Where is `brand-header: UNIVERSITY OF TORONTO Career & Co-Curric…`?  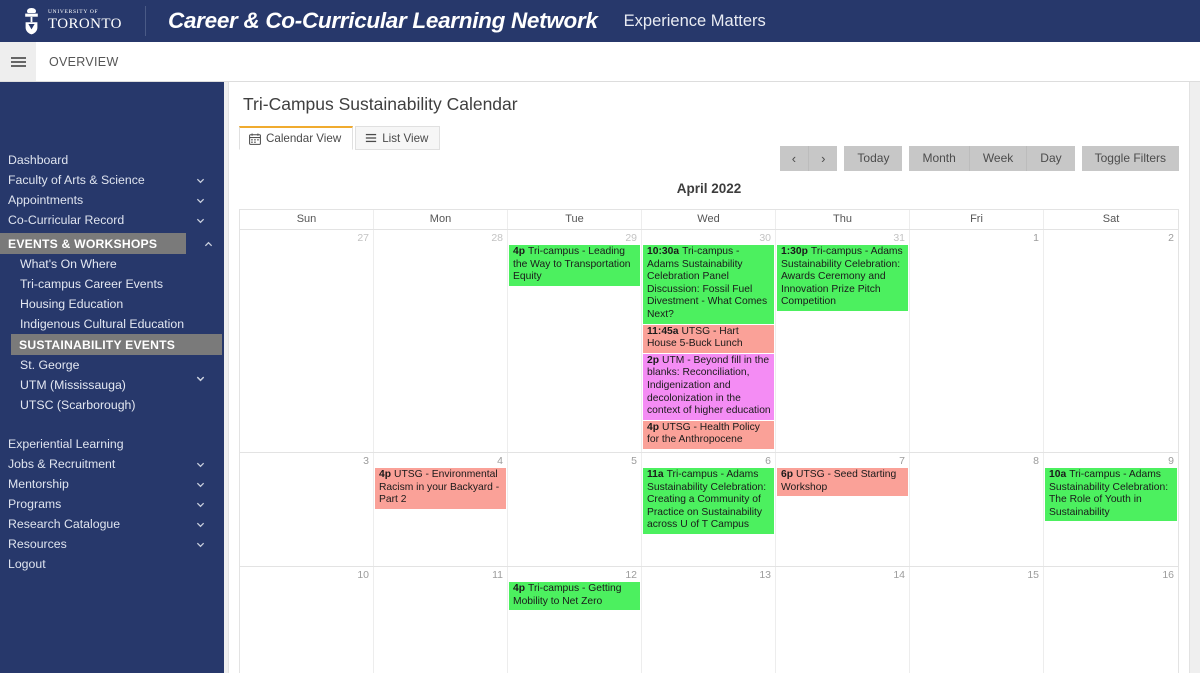 brand-header: UNIVERSITY OF TORONTO Career & Co-Curric… is located at coordinates (600, 21).